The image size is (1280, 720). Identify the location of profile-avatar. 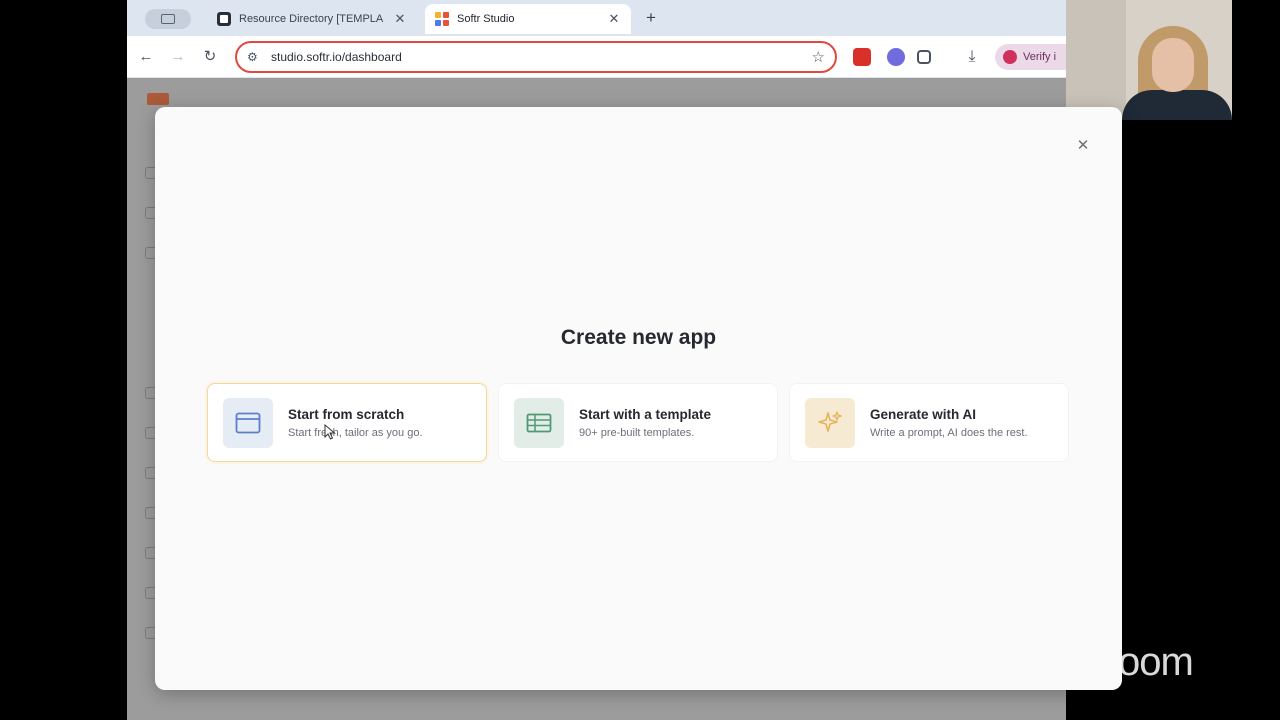
(1010, 57).